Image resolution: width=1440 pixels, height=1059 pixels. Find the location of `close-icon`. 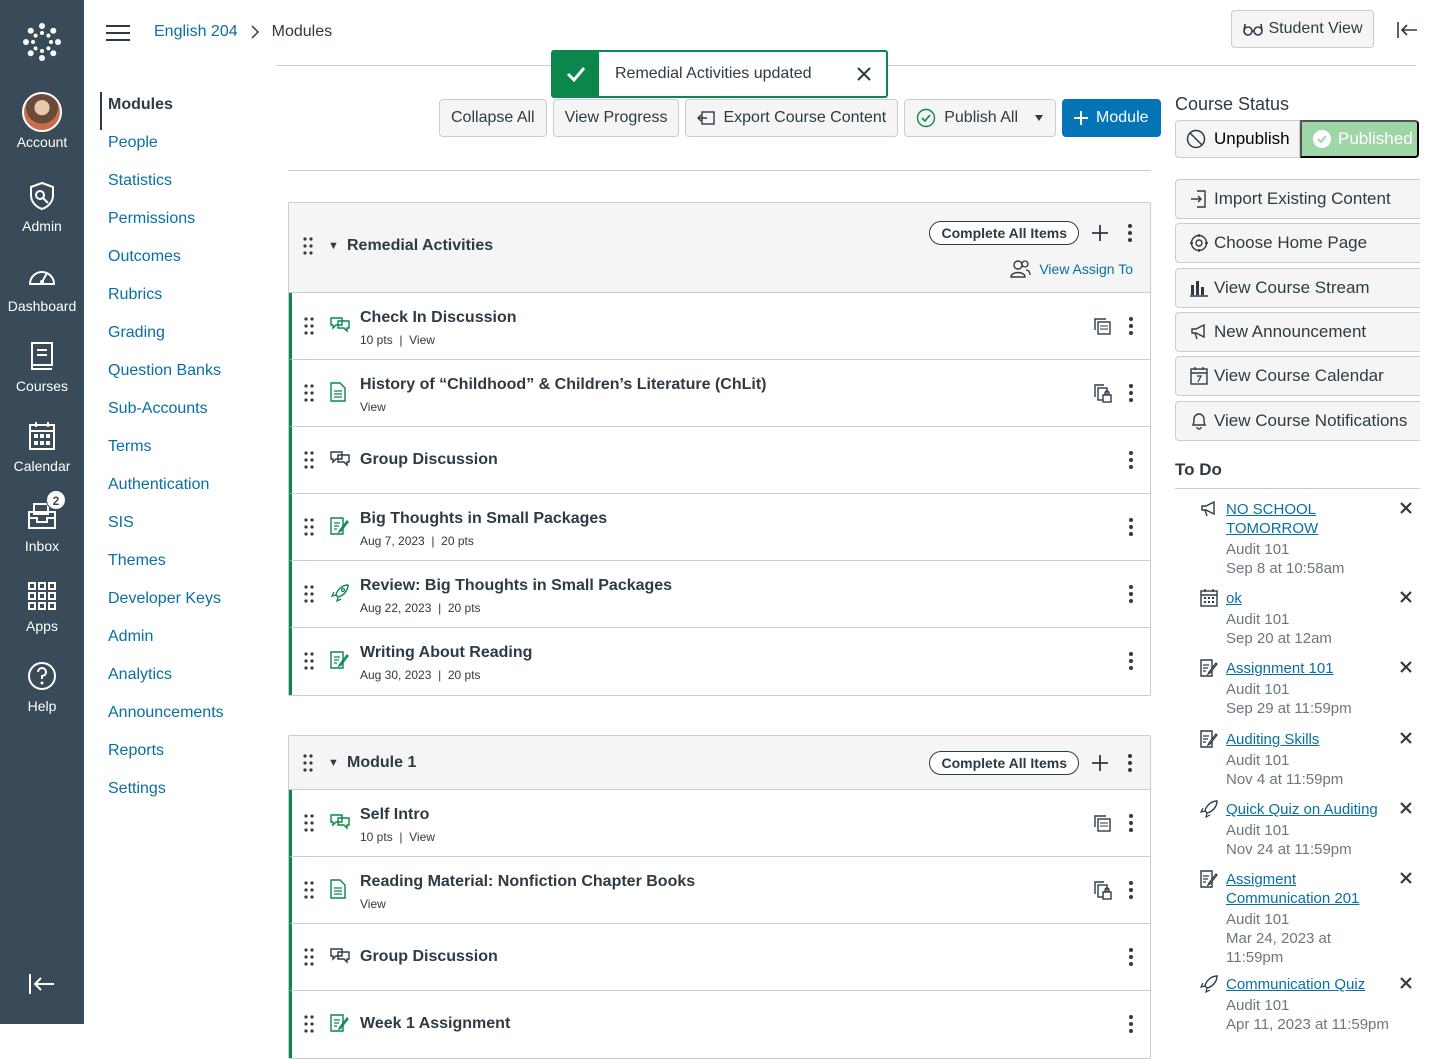

close-icon is located at coordinates (864, 74).